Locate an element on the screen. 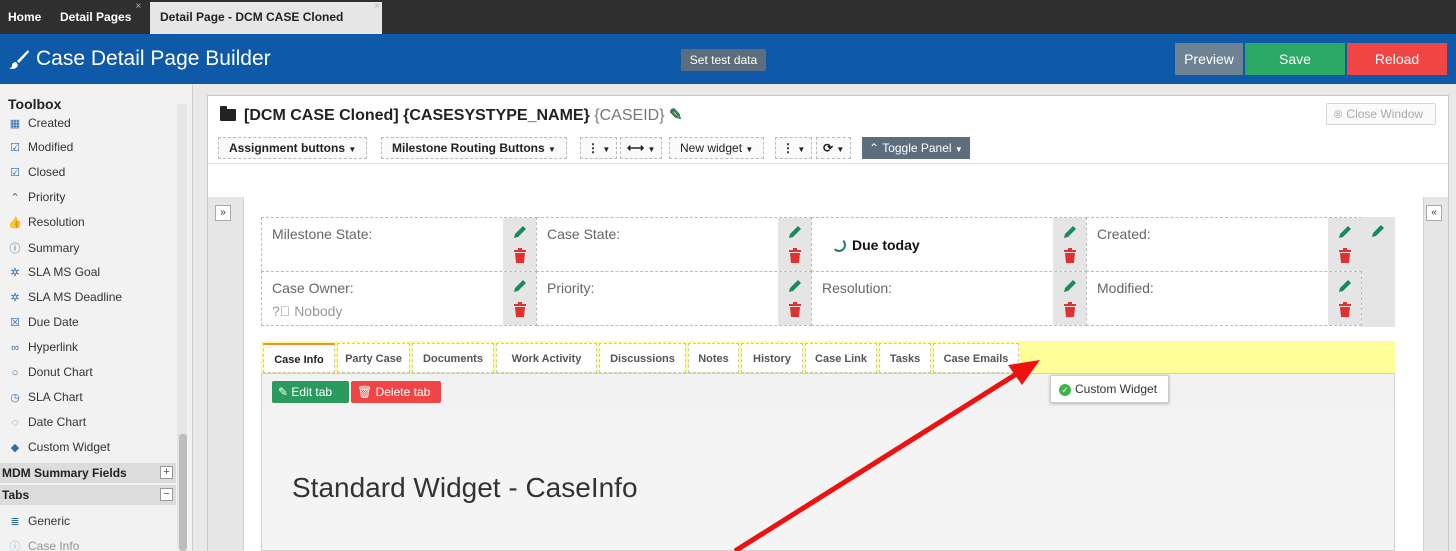 The height and width of the screenshot is (551, 1456). toolbox-item-summary: ⓘ Summary is located at coordinates (44, 249).